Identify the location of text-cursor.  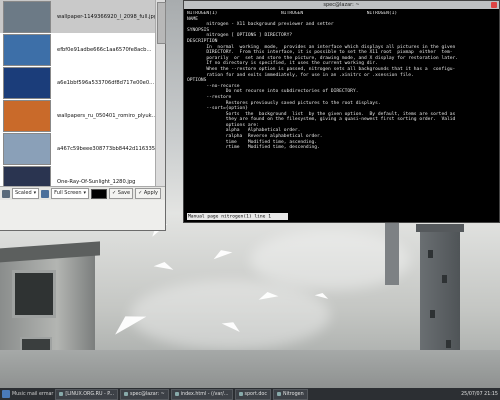
(275, 216).